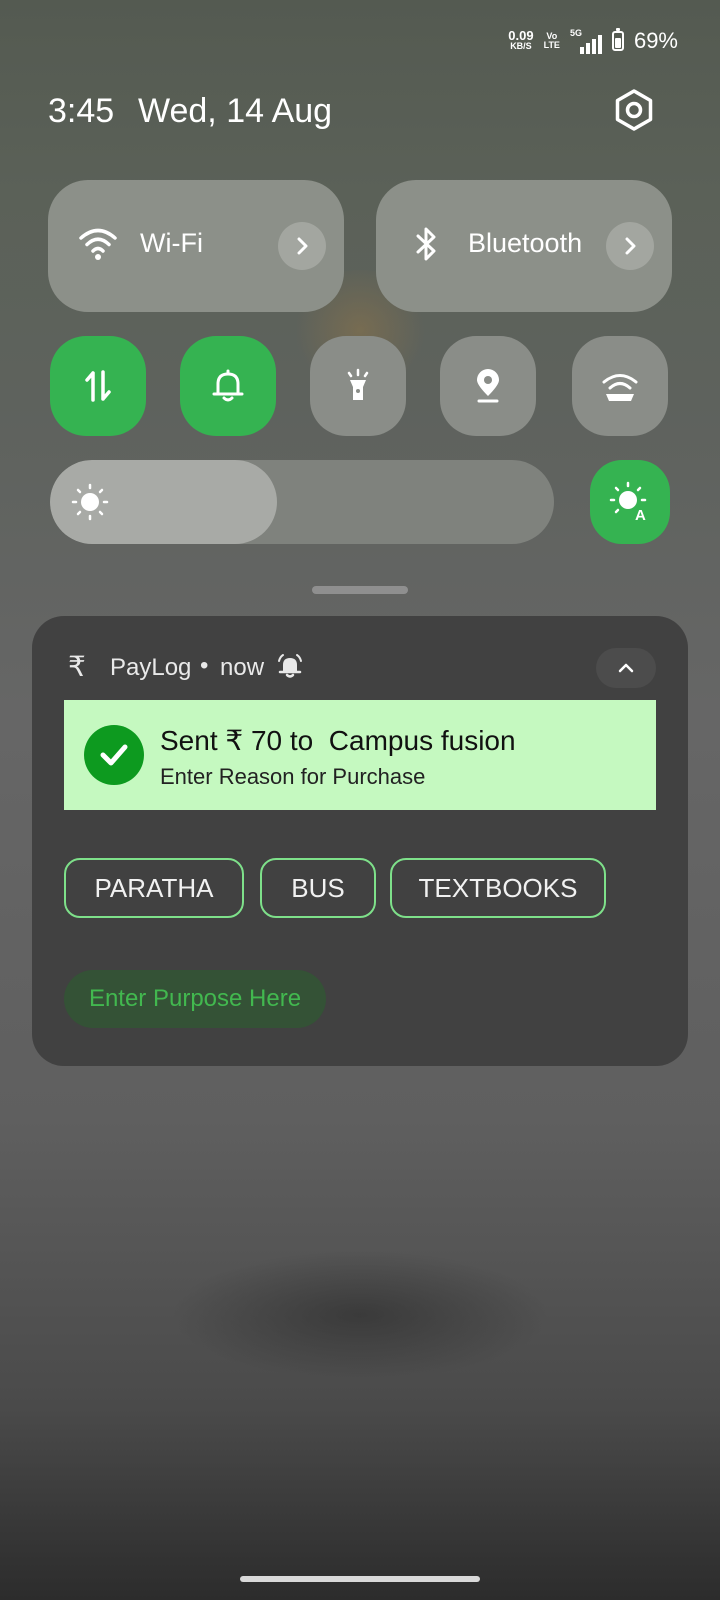 This screenshot has height=1600, width=720. Describe the element at coordinates (242, 667) in the screenshot. I see `notification-time: now` at that location.